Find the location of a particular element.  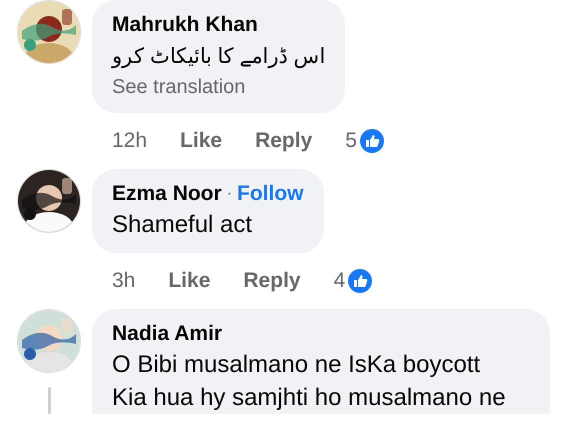

comment-time: 3h is located at coordinates (124, 281).